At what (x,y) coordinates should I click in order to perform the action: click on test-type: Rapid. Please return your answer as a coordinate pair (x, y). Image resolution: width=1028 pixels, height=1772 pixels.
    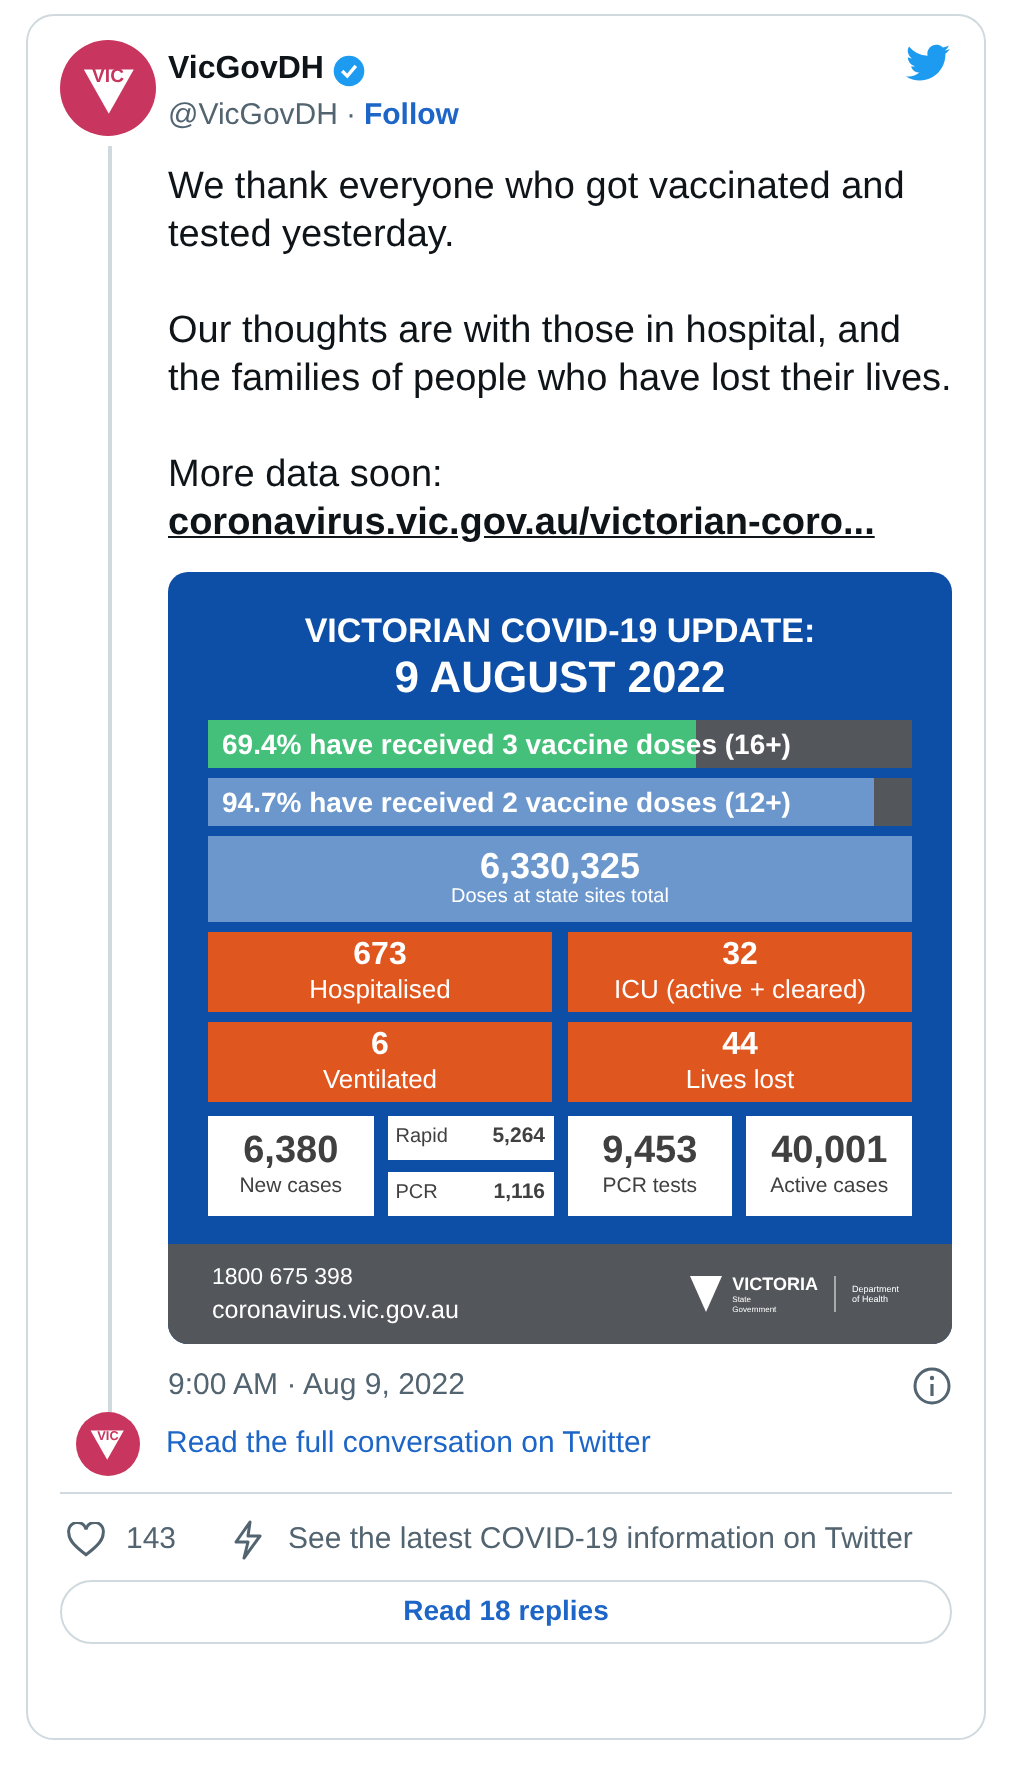
    Looking at the image, I should click on (421, 1138).